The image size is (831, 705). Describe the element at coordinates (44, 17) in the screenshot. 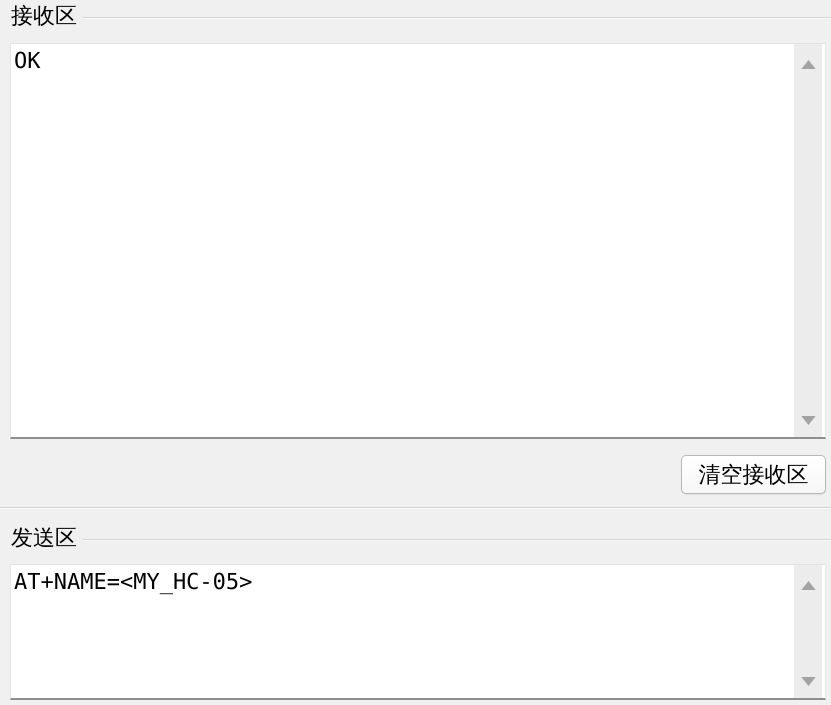

I see `receive-area-title: 接收区` at that location.